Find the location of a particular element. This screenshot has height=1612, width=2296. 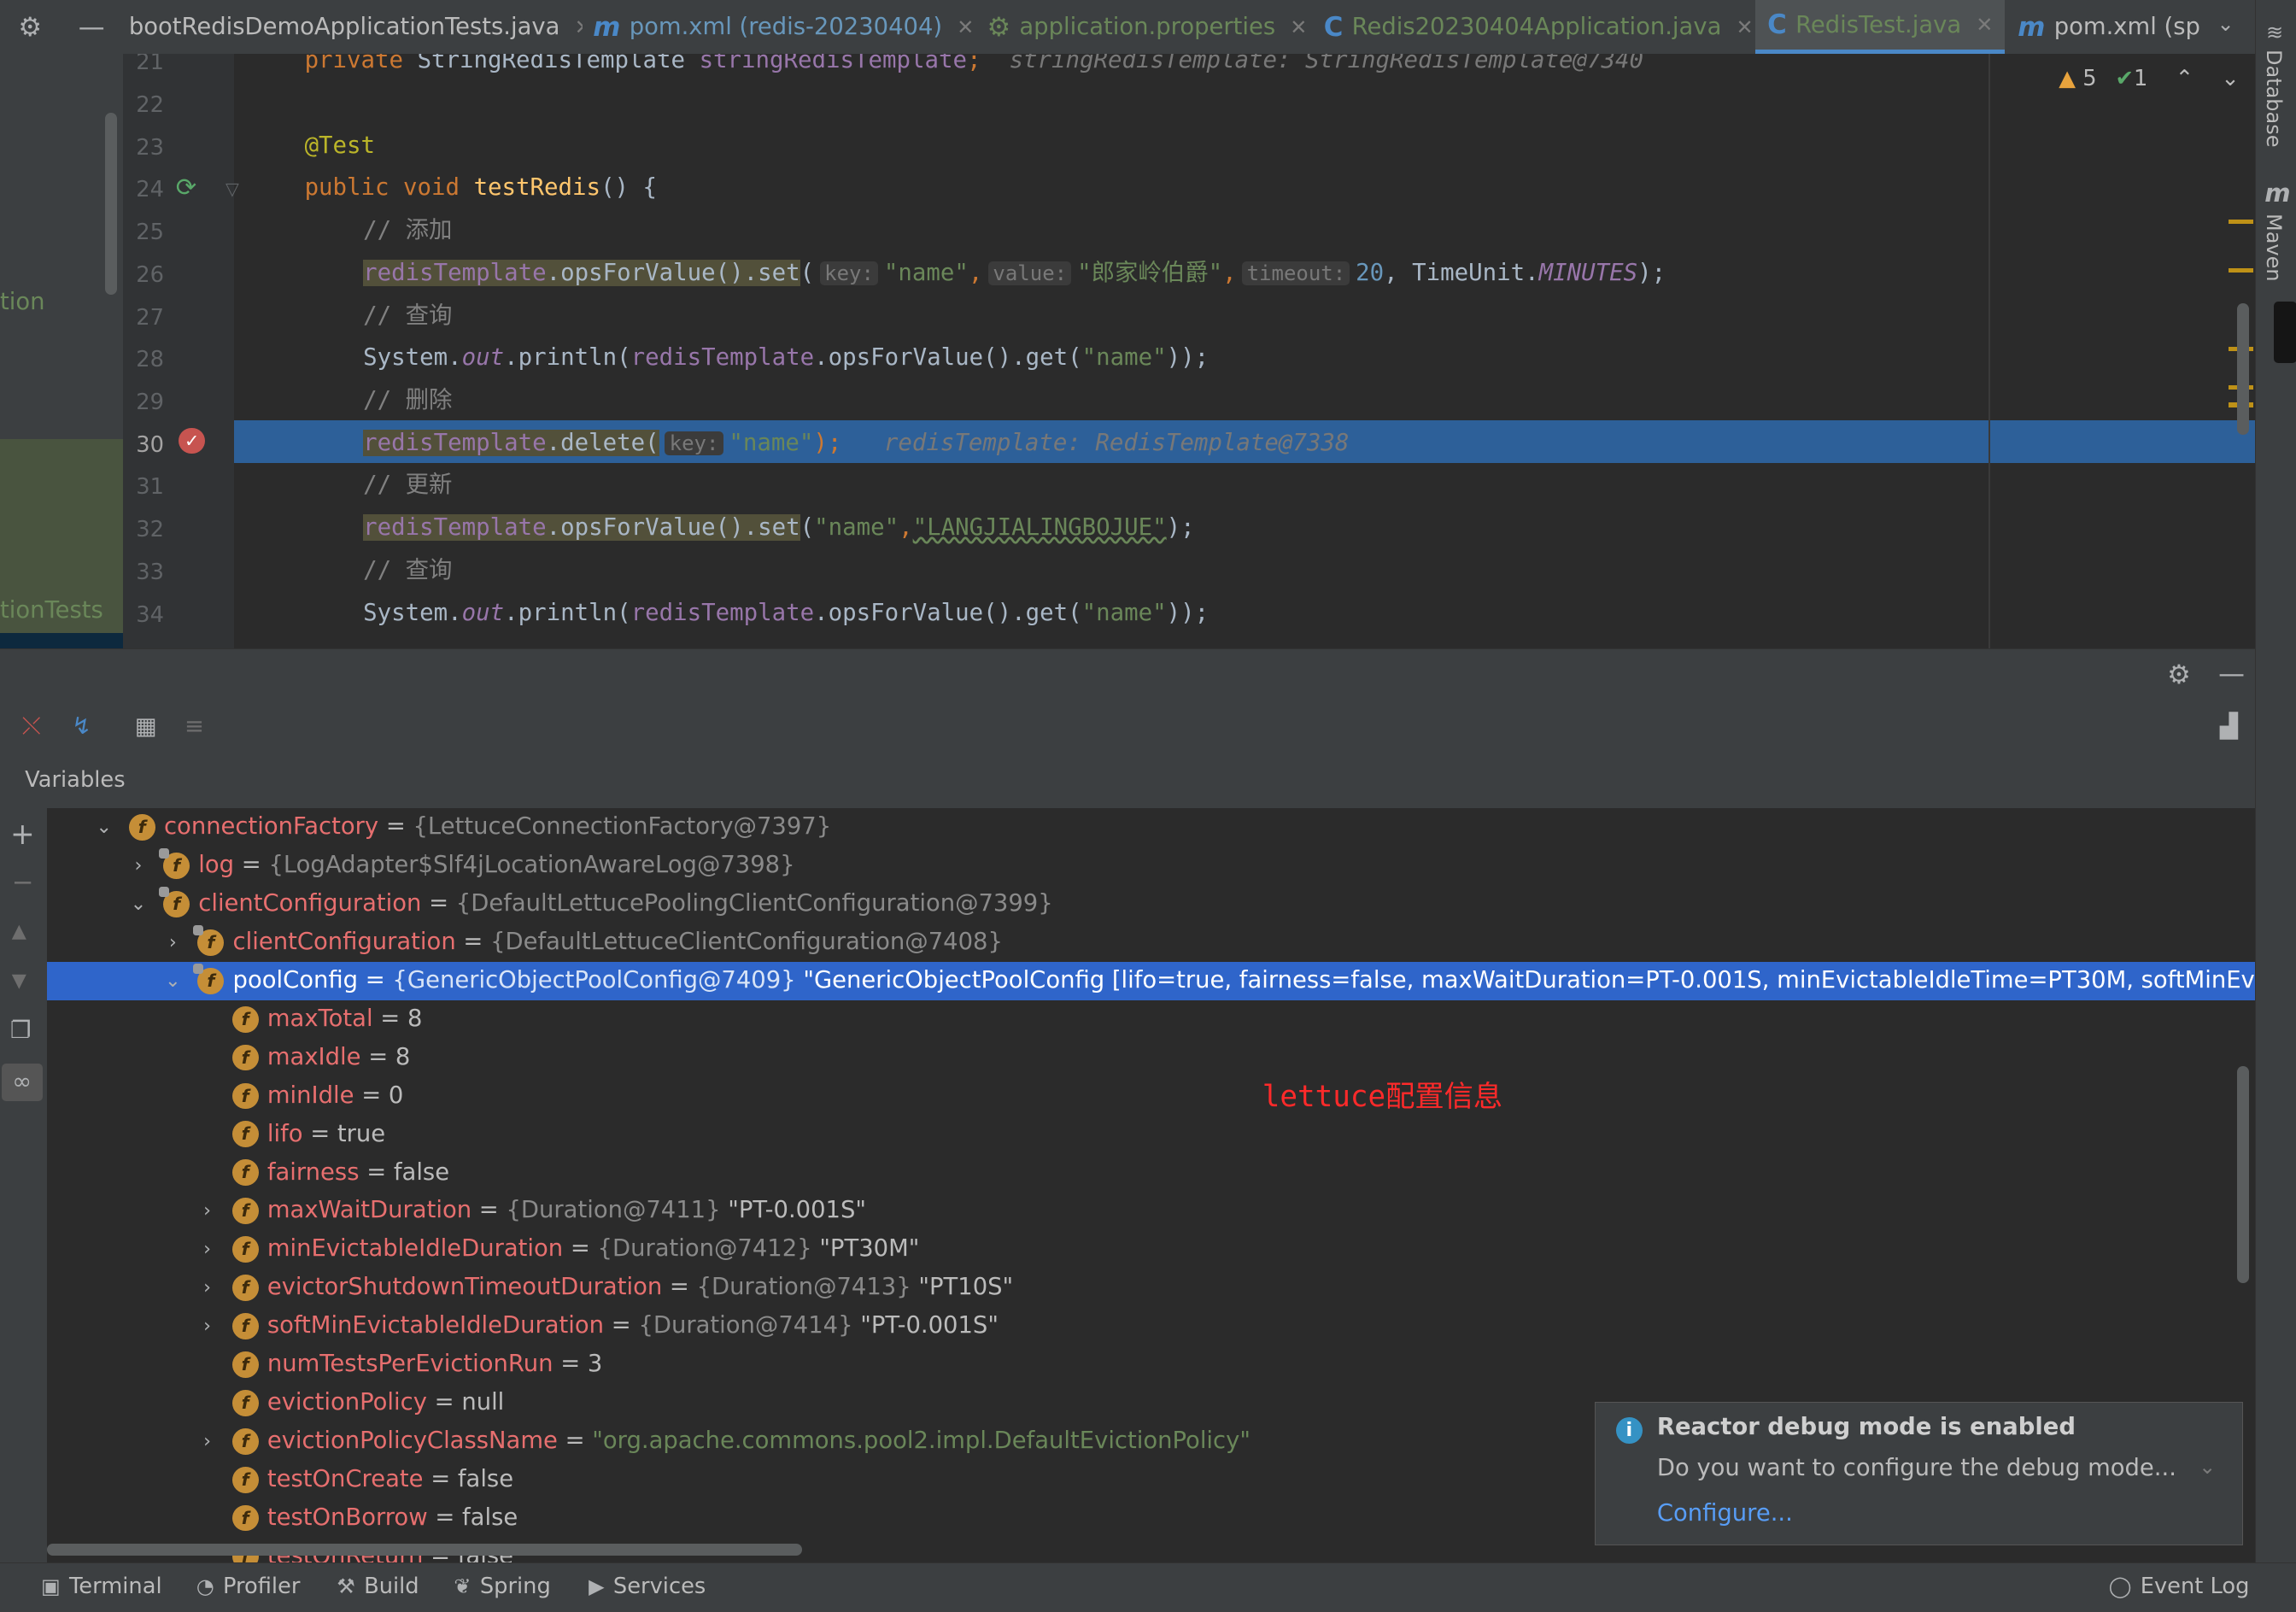

variable-name: fairness is located at coordinates (313, 1172).